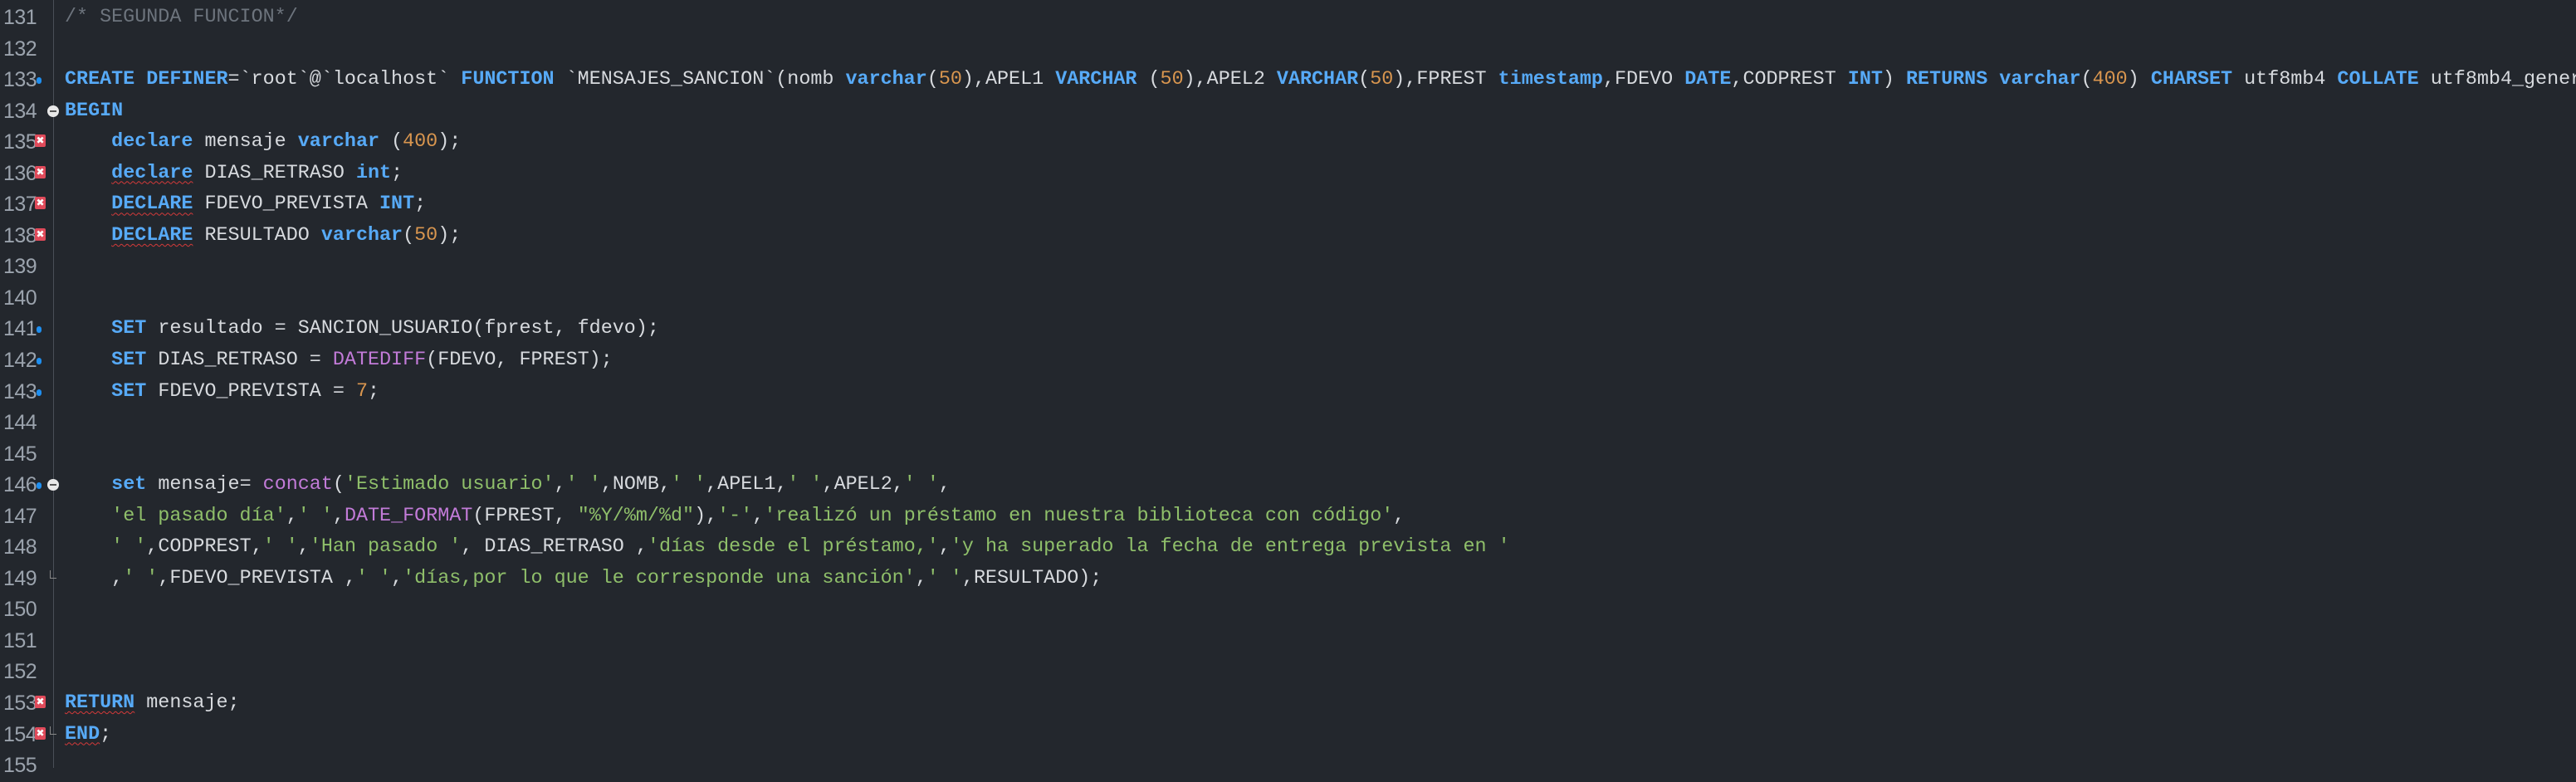 The image size is (2576, 782). I want to click on code-line: 132, so click(1288, 50).